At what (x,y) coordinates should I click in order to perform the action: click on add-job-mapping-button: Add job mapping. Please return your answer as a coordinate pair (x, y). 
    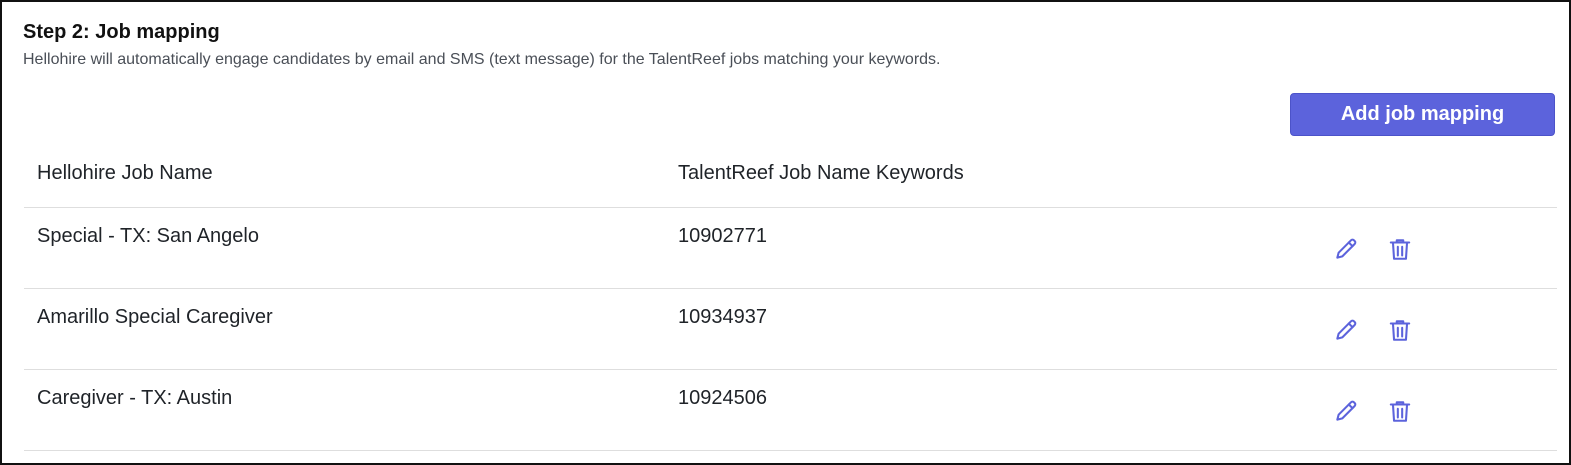
    Looking at the image, I should click on (1422, 114).